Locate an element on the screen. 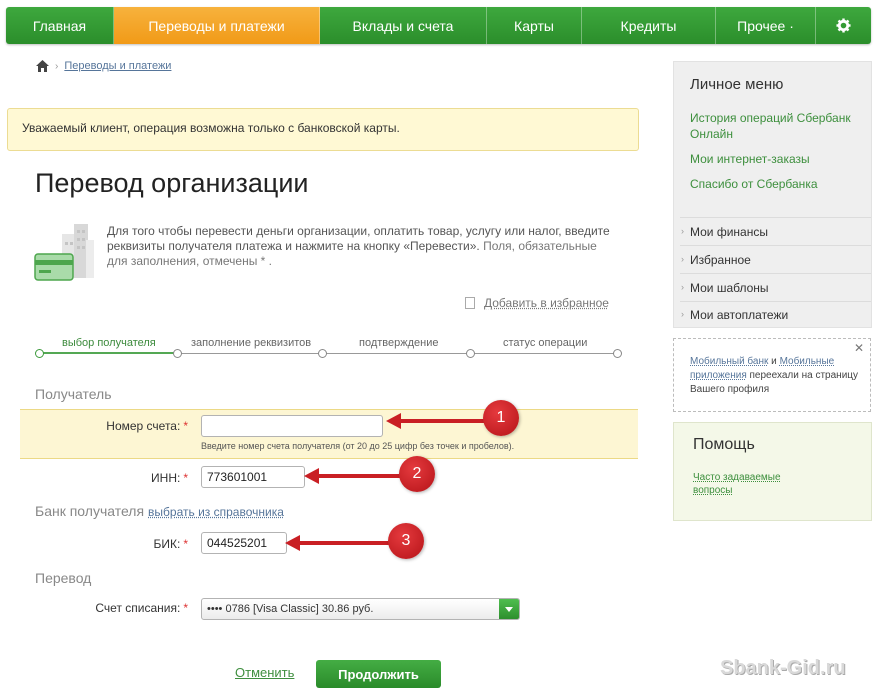  sidebar-item-finances: › Мои финансы is located at coordinates (772, 231).